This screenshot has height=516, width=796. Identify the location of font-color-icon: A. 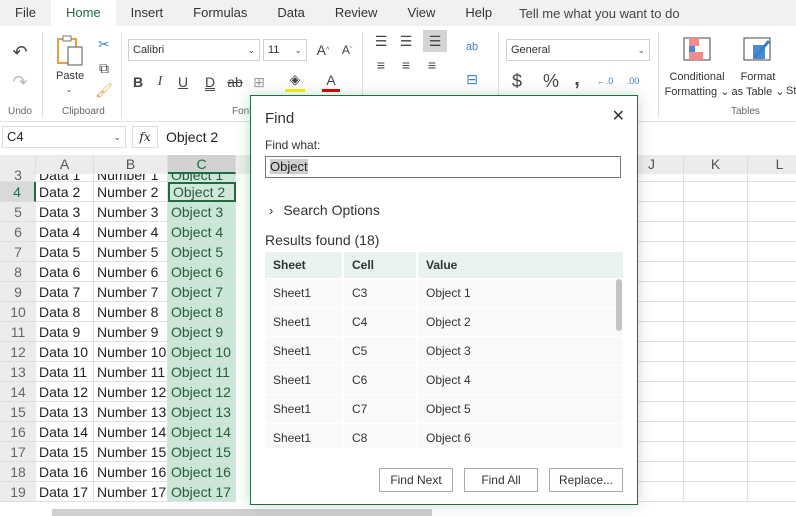
(331, 81).